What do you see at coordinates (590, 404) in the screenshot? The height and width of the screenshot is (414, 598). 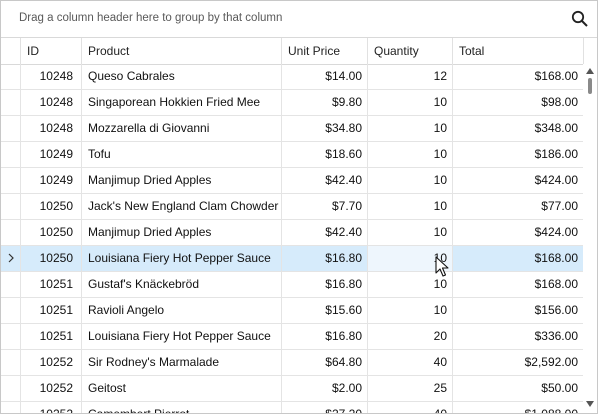 I see `scroll-down-arrow-icon` at bounding box center [590, 404].